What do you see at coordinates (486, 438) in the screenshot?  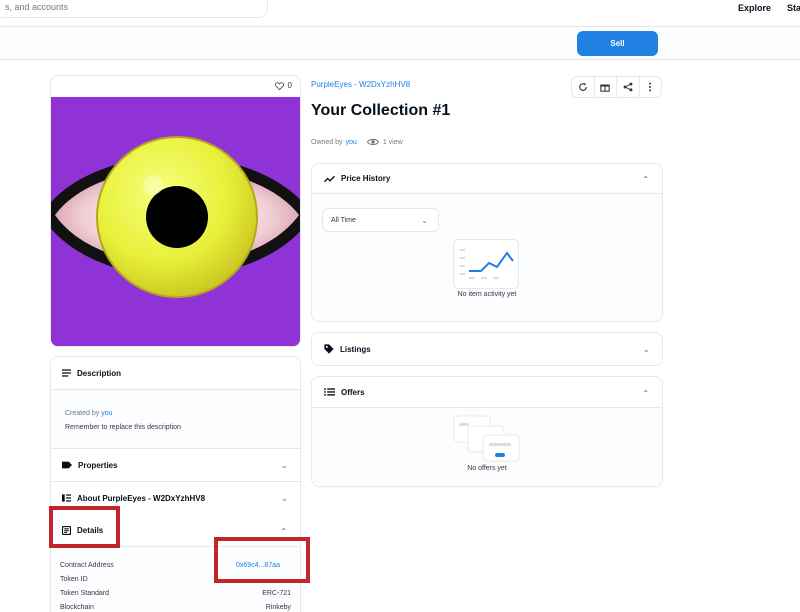 I see `empty-offers-illustration` at bounding box center [486, 438].